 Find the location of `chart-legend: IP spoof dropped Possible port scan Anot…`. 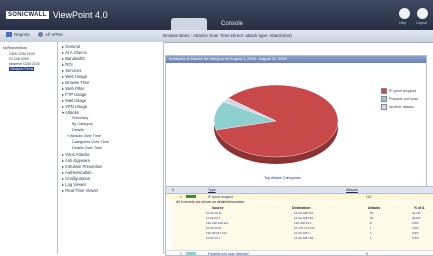

chart-legend: IP spoof dropped Possible port scan Anot… is located at coordinates (399, 100).